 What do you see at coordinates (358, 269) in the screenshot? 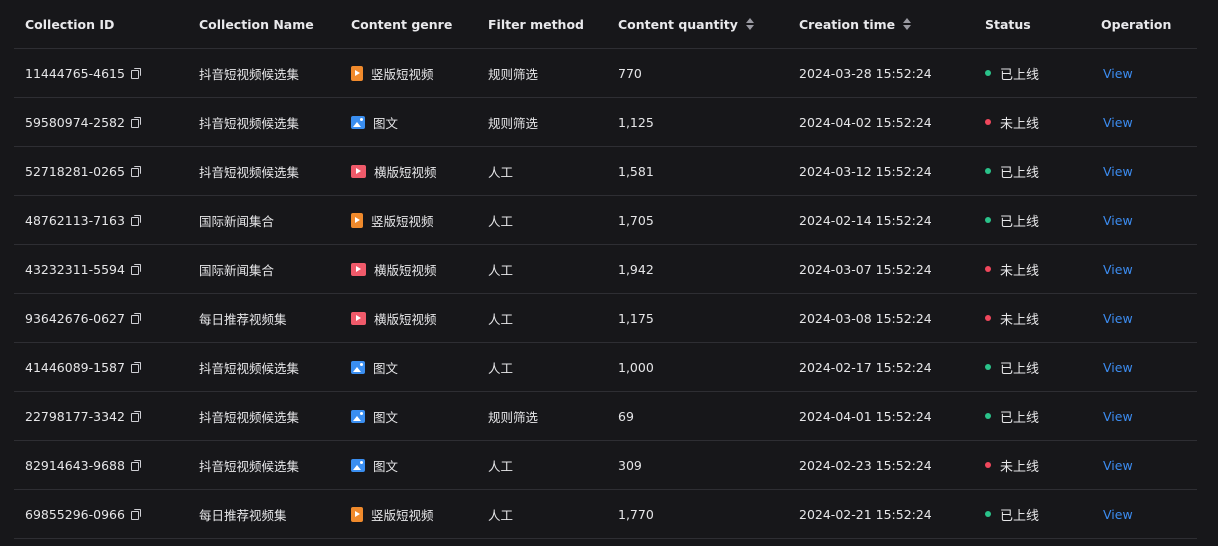
I see `horizontal-video-icon` at bounding box center [358, 269].